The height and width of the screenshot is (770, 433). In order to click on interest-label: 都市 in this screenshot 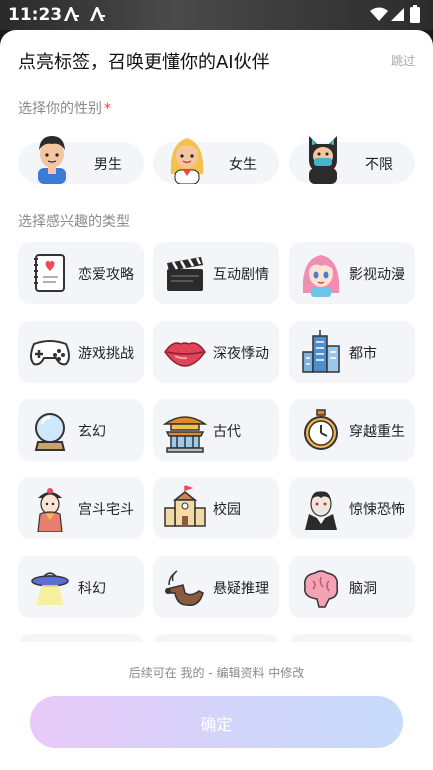, I will do `click(363, 354)`.